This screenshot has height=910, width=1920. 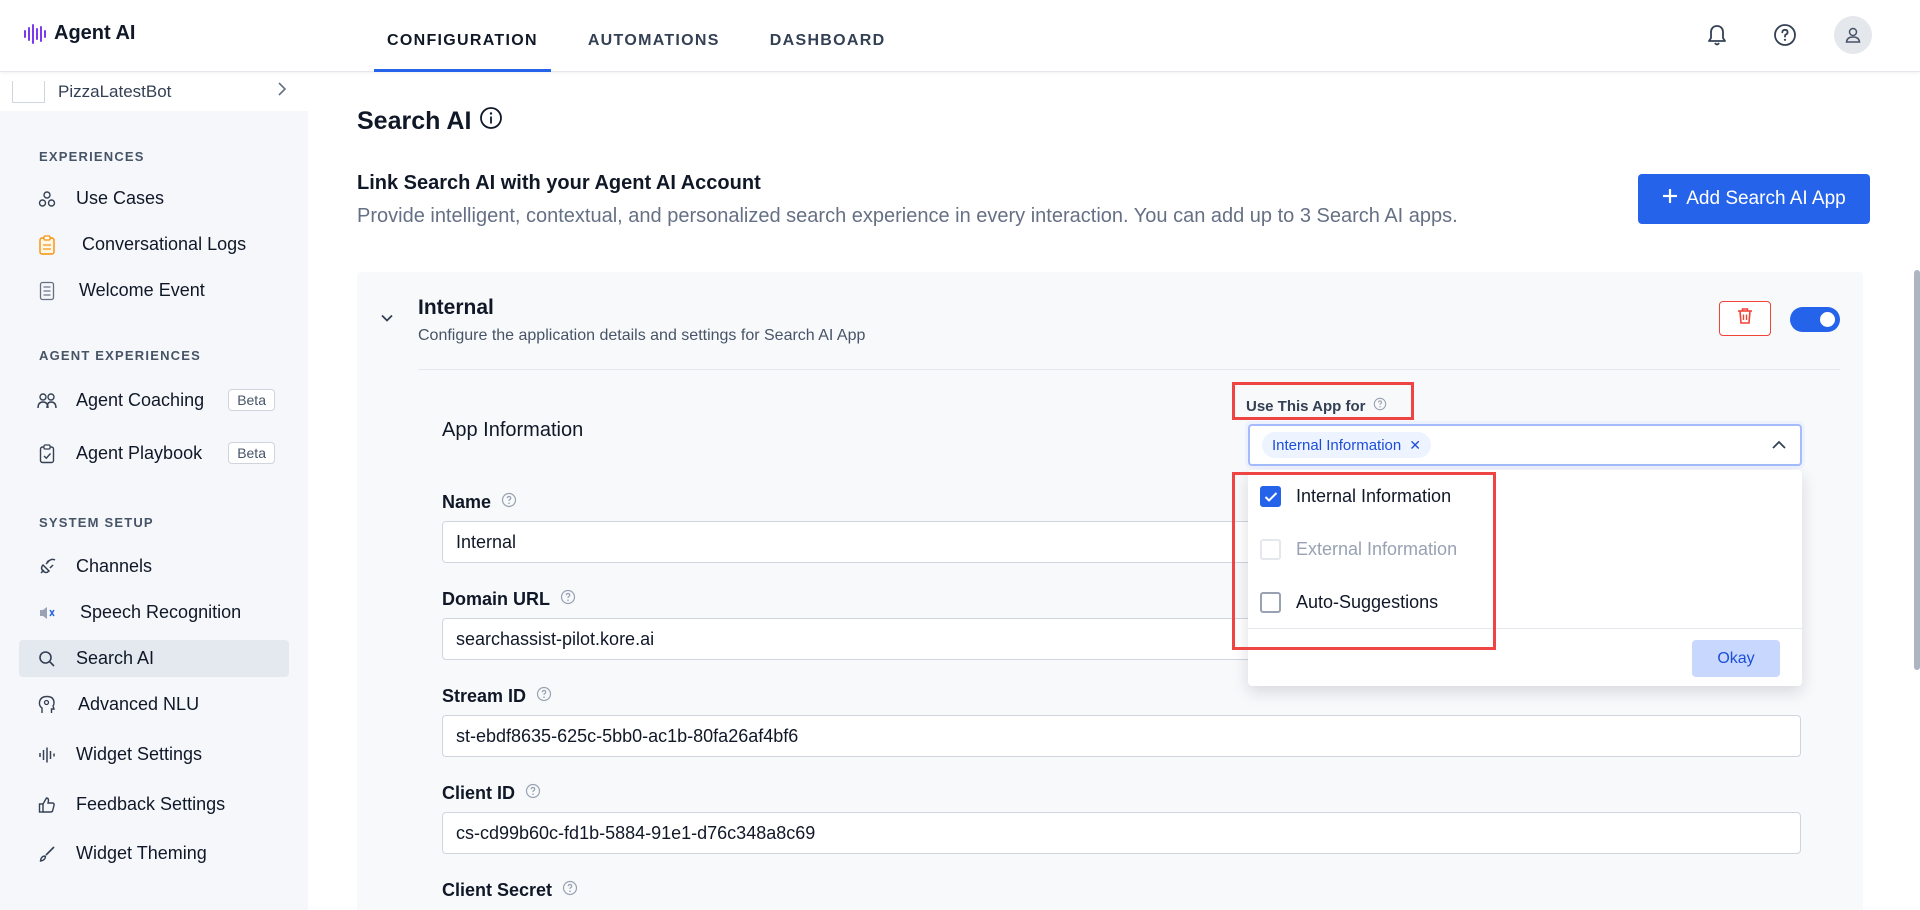 I want to click on domain-url-label-text: Domain URL, so click(x=496, y=599).